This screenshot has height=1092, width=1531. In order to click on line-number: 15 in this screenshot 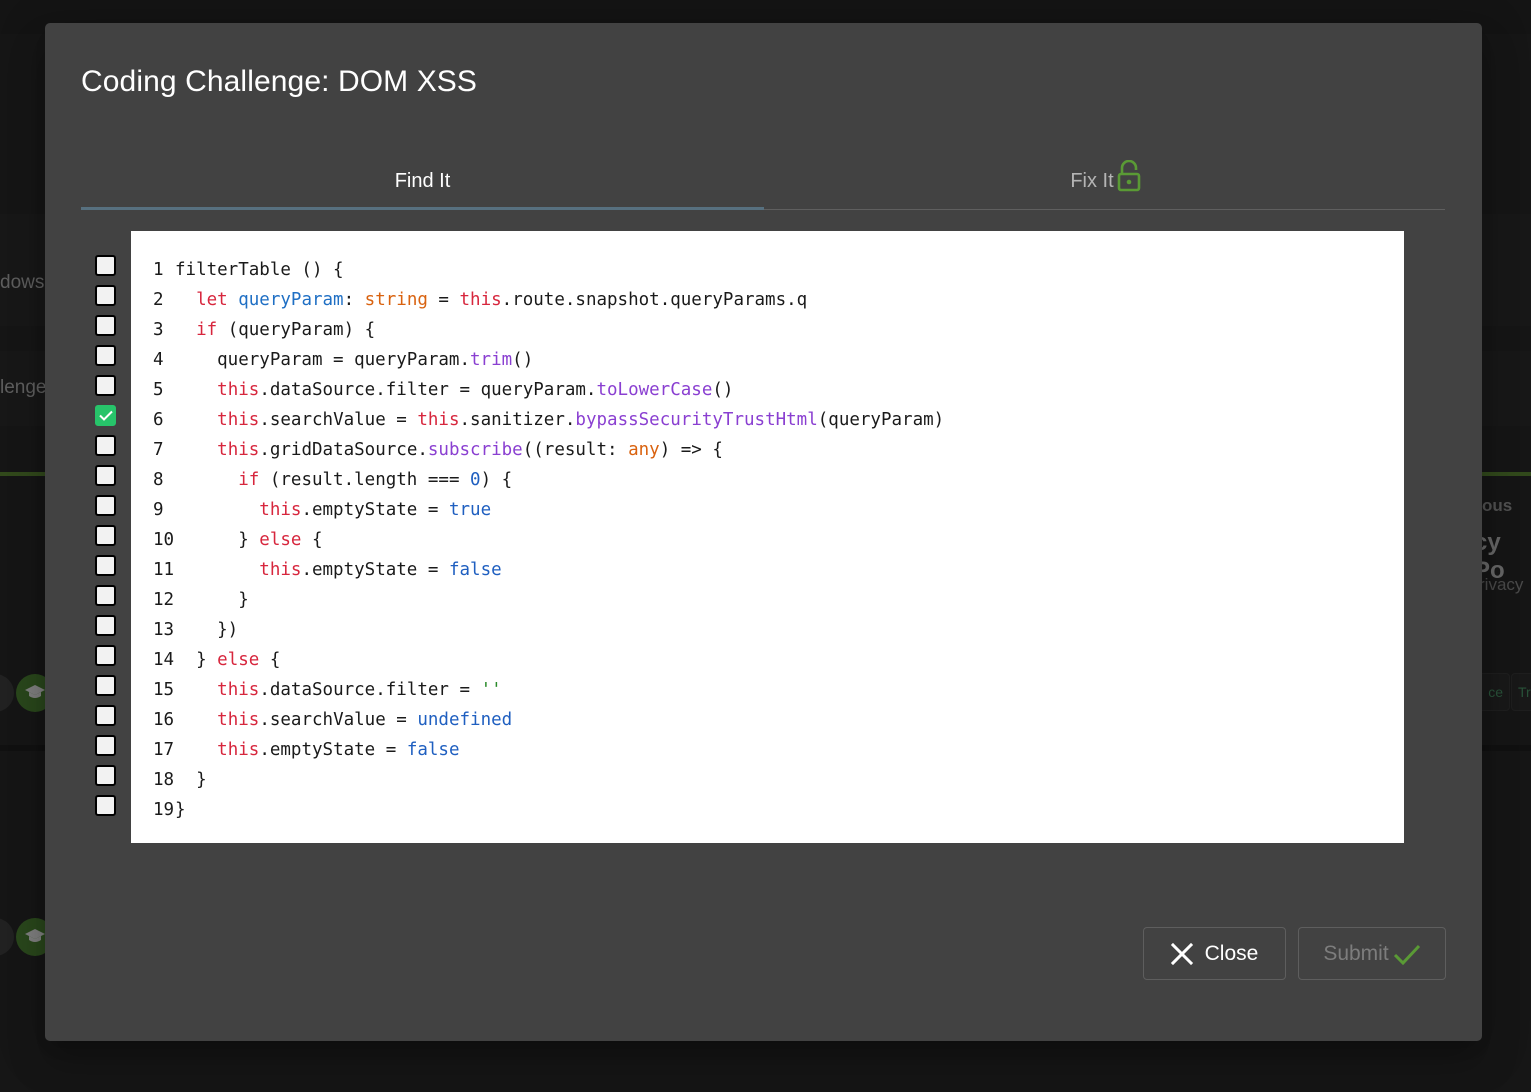, I will do `click(164, 690)`.